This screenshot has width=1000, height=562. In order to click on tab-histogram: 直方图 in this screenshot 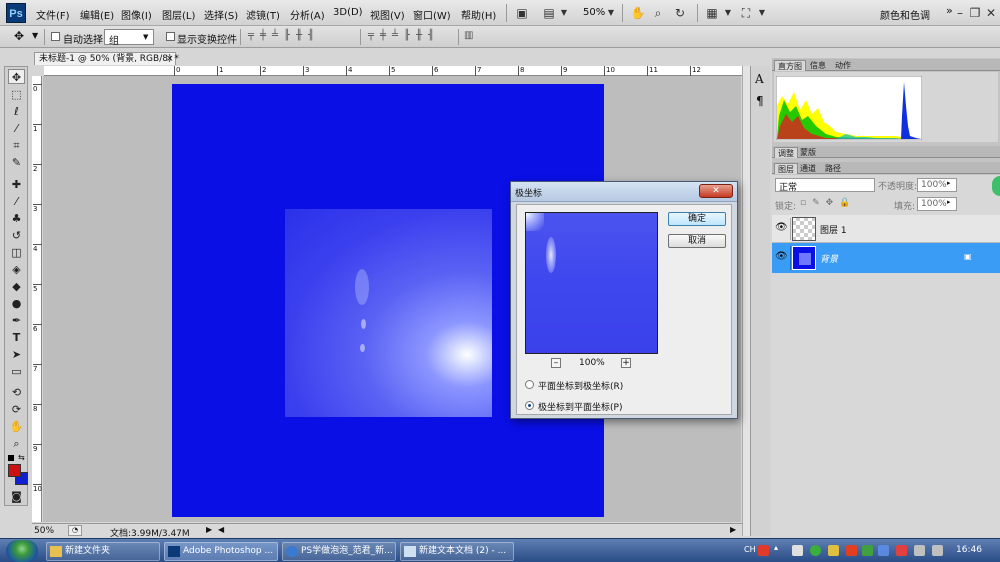, I will do `click(790, 65)`.